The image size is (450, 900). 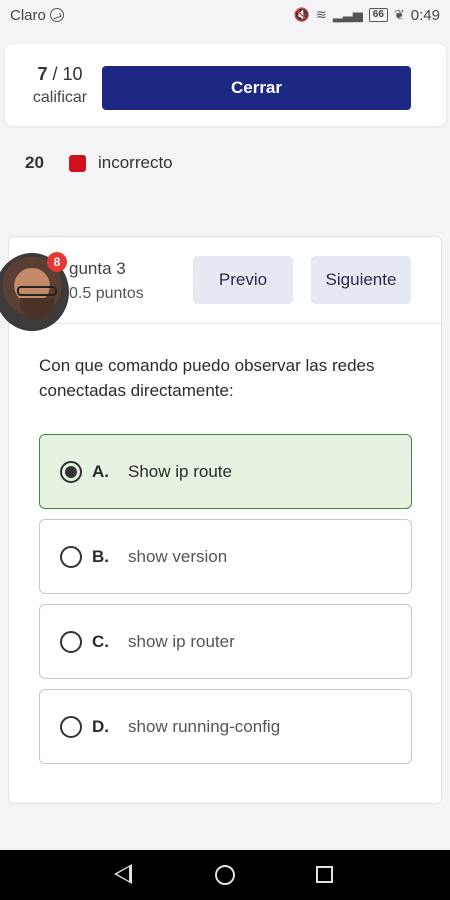 I want to click on option-letter: B., so click(x=100, y=556).